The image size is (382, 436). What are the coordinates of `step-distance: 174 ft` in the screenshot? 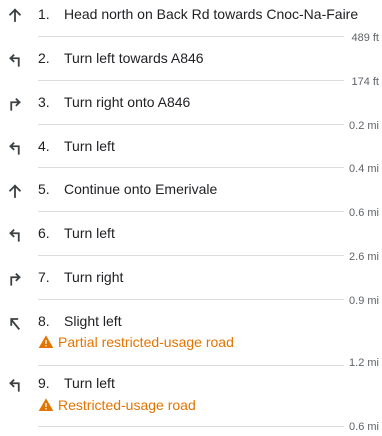 It's located at (365, 82).